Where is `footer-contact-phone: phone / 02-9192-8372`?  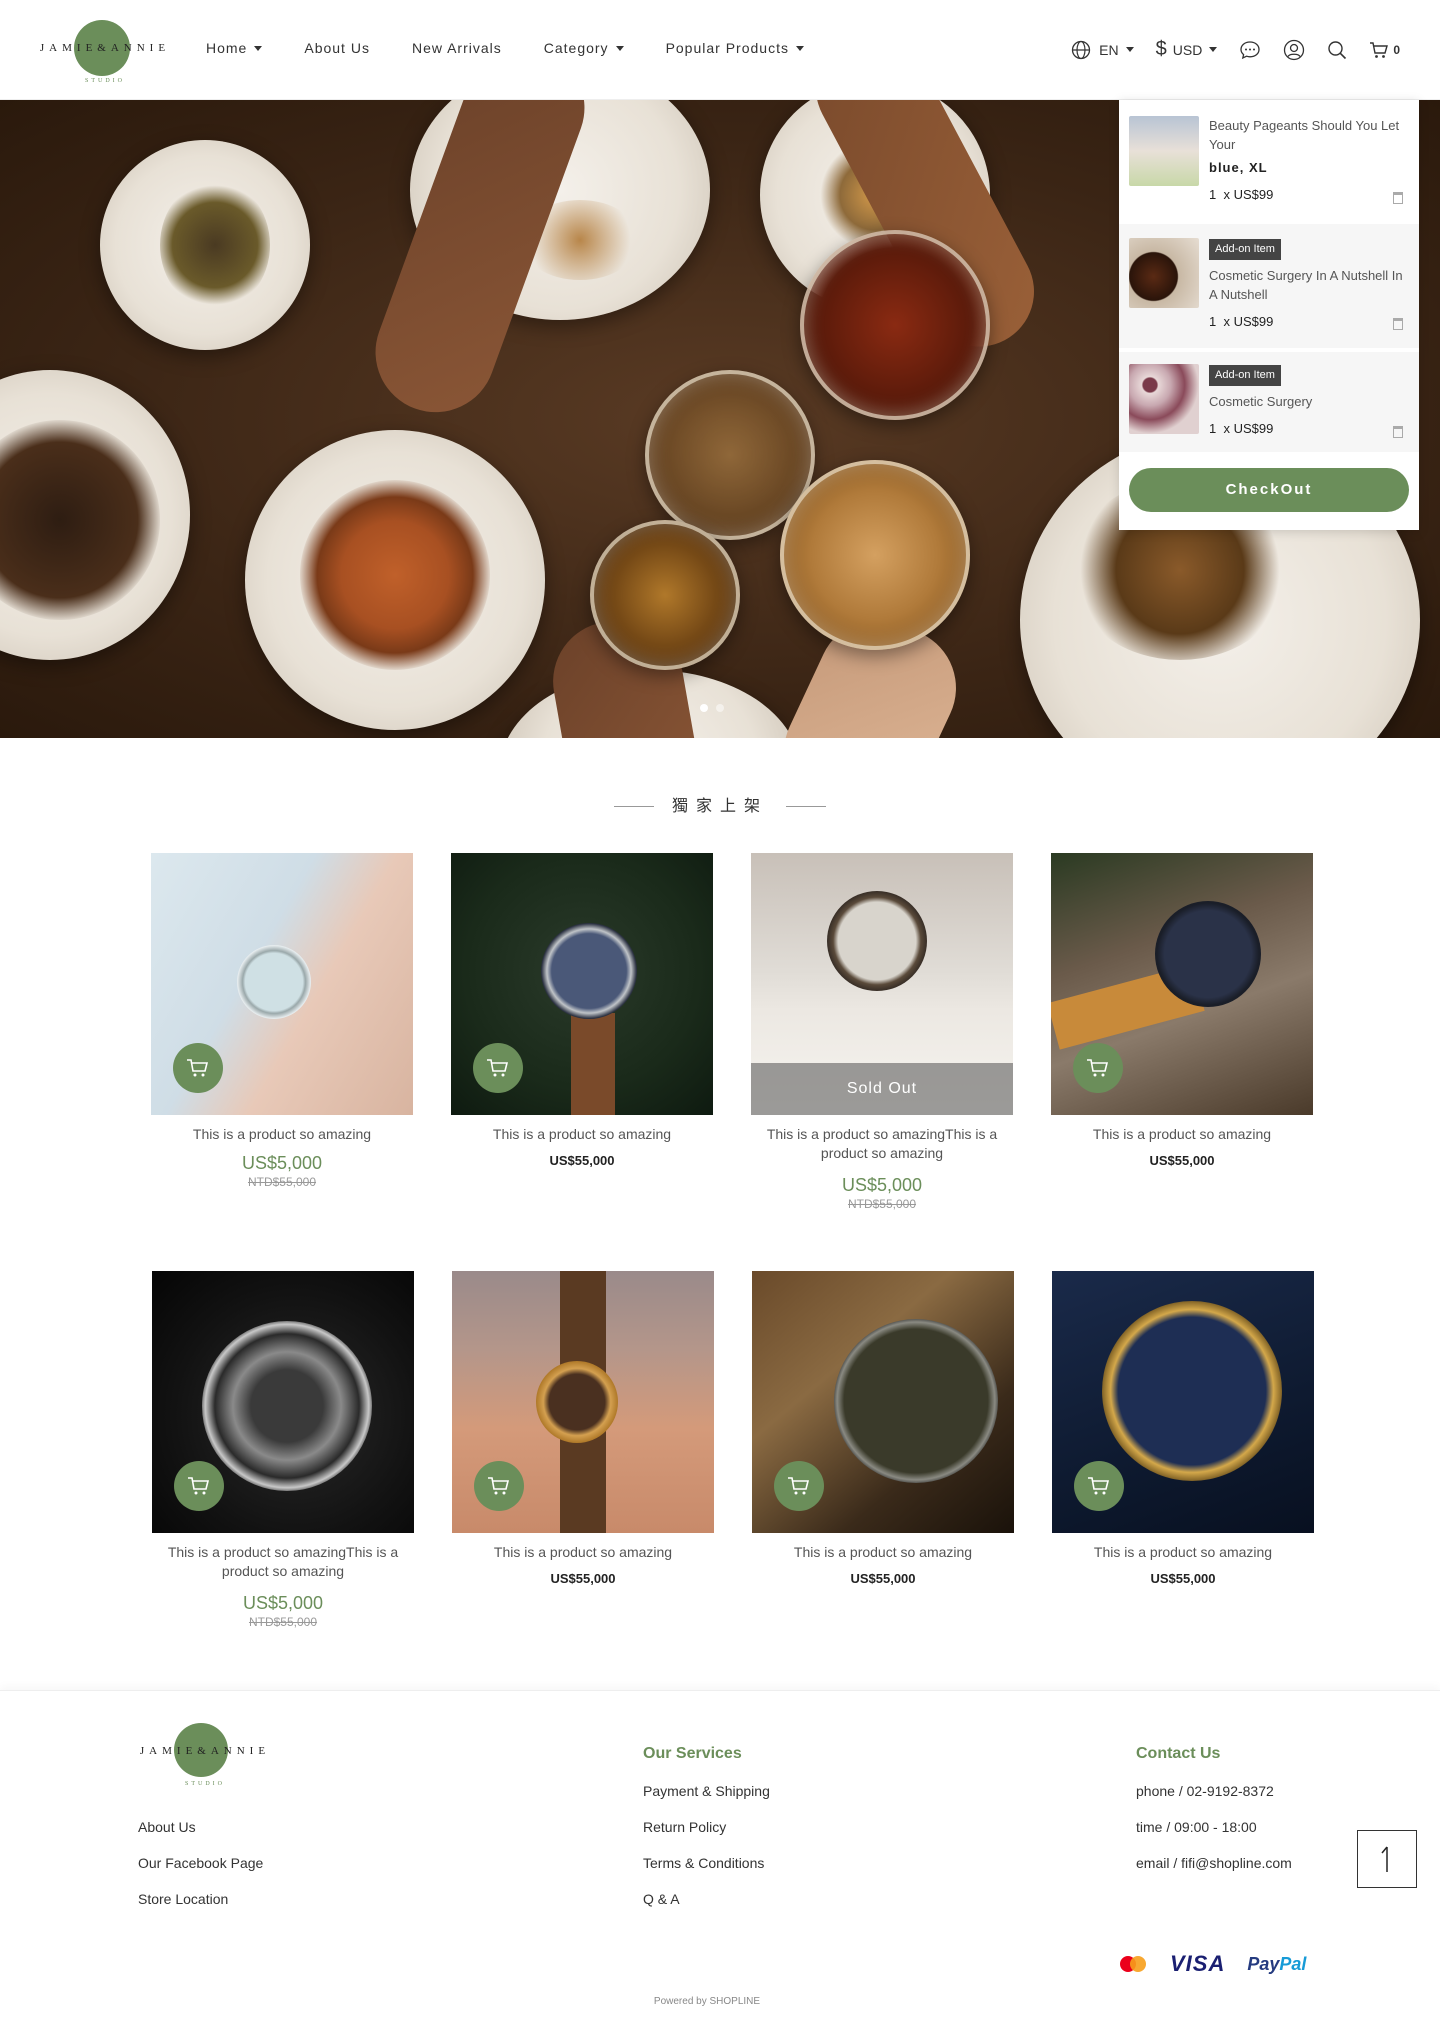
footer-contact-phone: phone / 02-9192-8372 is located at coordinates (1205, 1791).